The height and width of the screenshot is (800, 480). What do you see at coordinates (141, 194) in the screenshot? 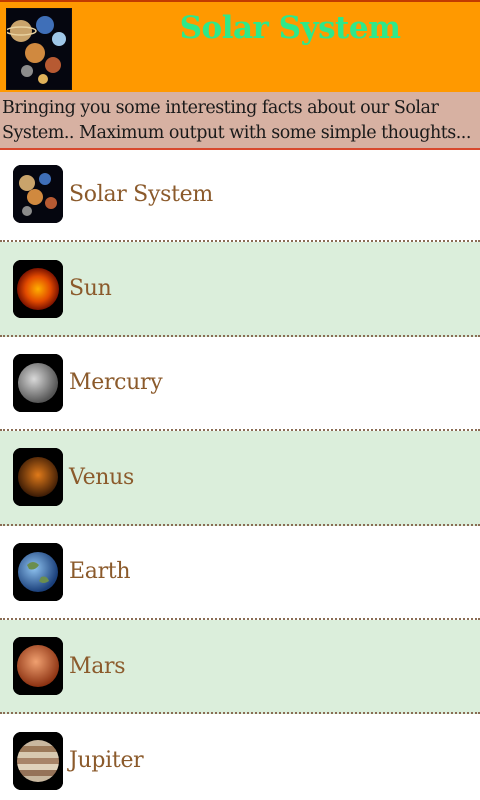
I see `list-item-label: Solar System` at bounding box center [141, 194].